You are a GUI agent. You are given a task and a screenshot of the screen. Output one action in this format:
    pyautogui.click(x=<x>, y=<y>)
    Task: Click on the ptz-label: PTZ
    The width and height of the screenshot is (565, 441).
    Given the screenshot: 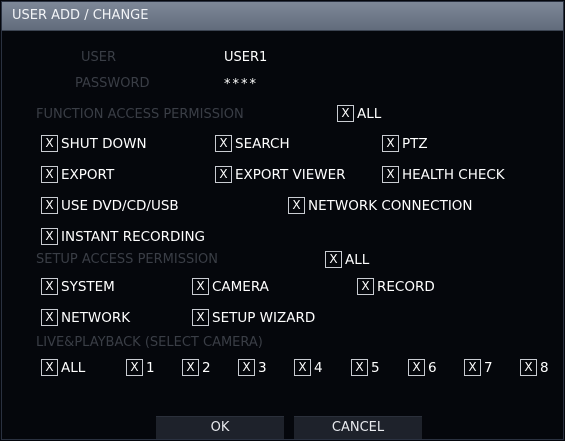 What is the action you would take?
    pyautogui.click(x=415, y=143)
    